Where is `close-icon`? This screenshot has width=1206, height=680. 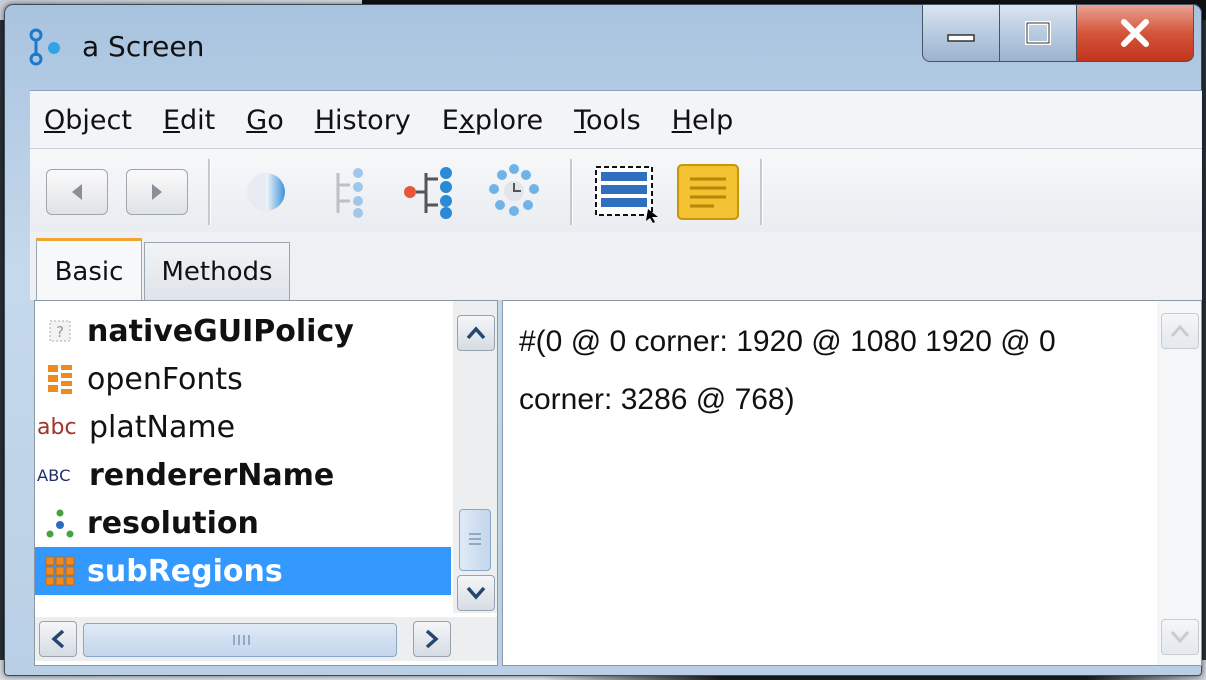 close-icon is located at coordinates (1135, 33).